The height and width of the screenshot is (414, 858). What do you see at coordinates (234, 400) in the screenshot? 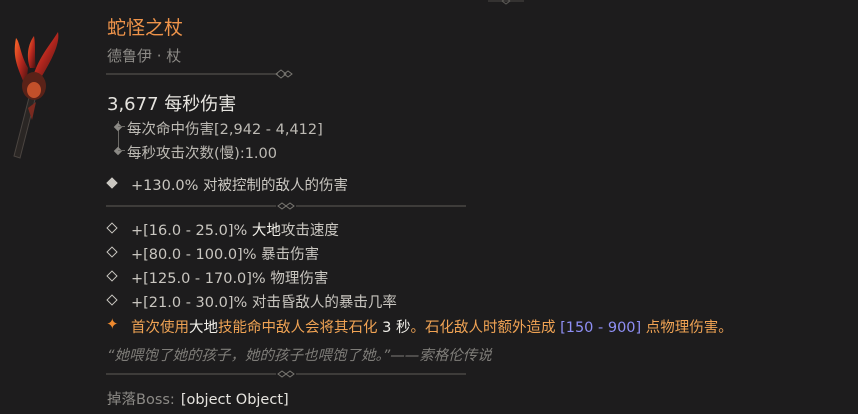
I see `drop-value: [object Object]` at bounding box center [234, 400].